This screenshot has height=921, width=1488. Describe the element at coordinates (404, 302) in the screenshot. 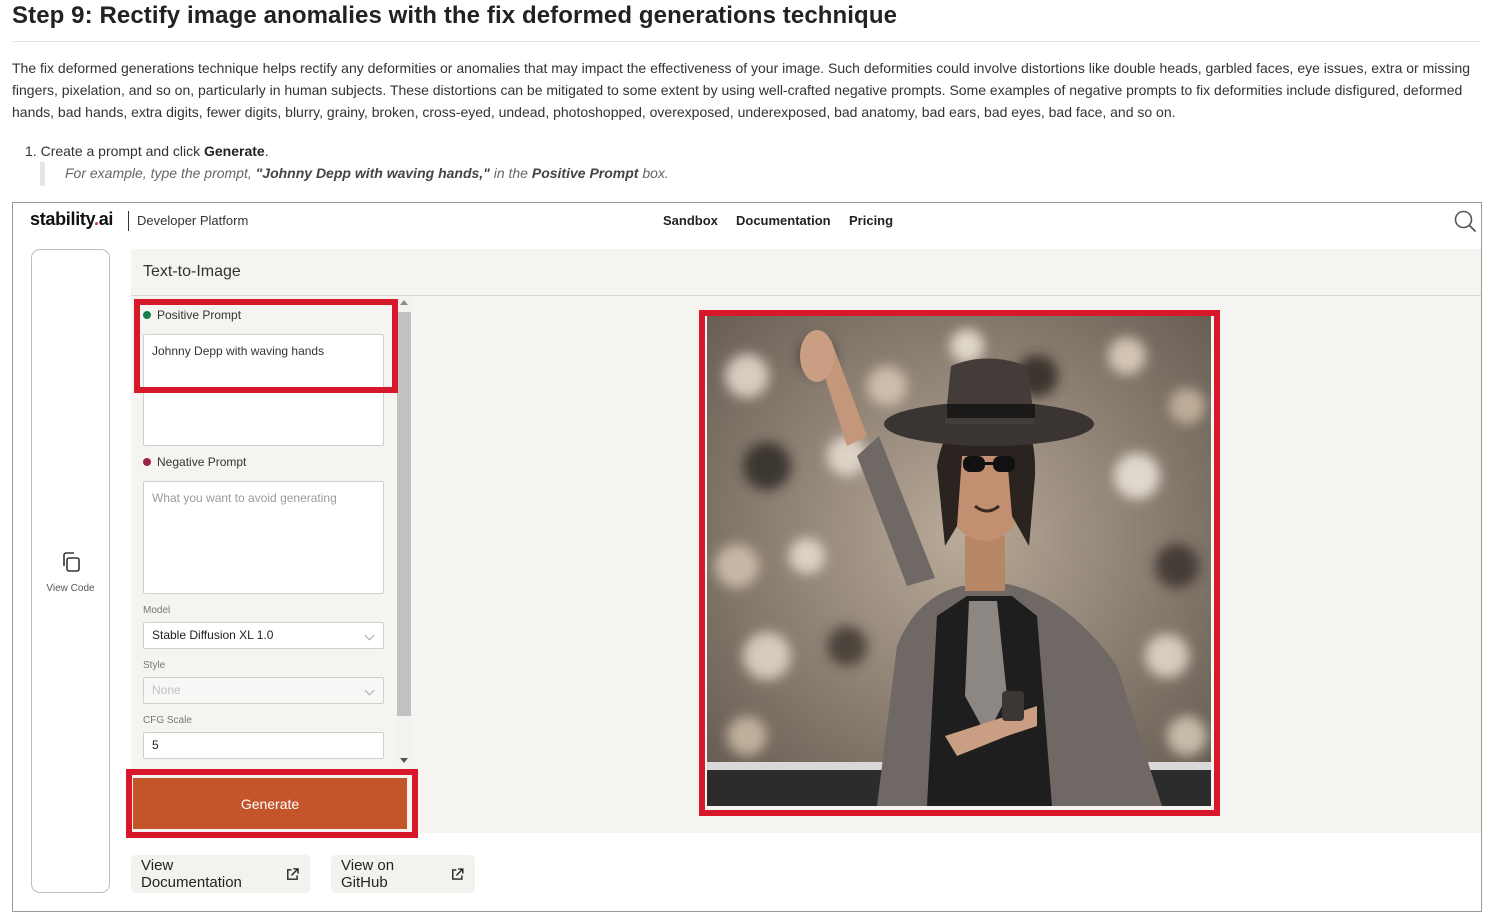

I see `scroll-up-arrow-icon` at that location.